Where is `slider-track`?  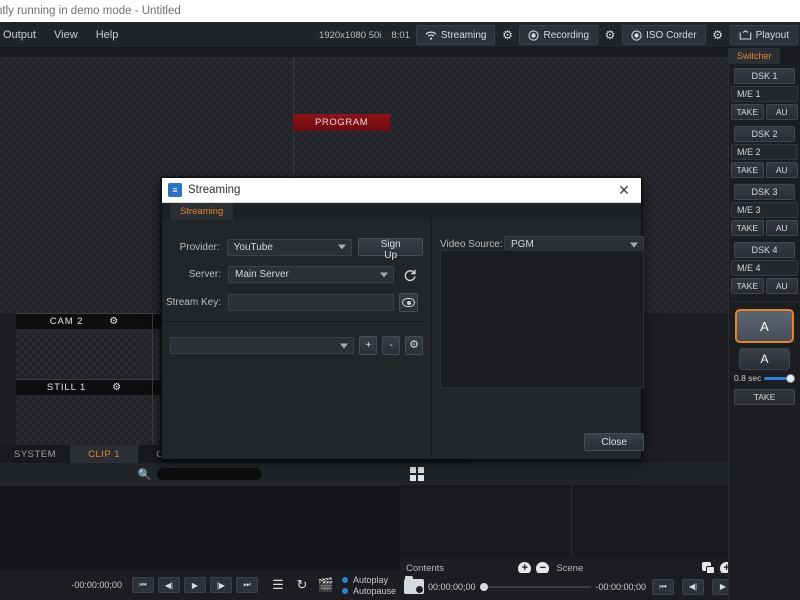 slider-track is located at coordinates (535, 586).